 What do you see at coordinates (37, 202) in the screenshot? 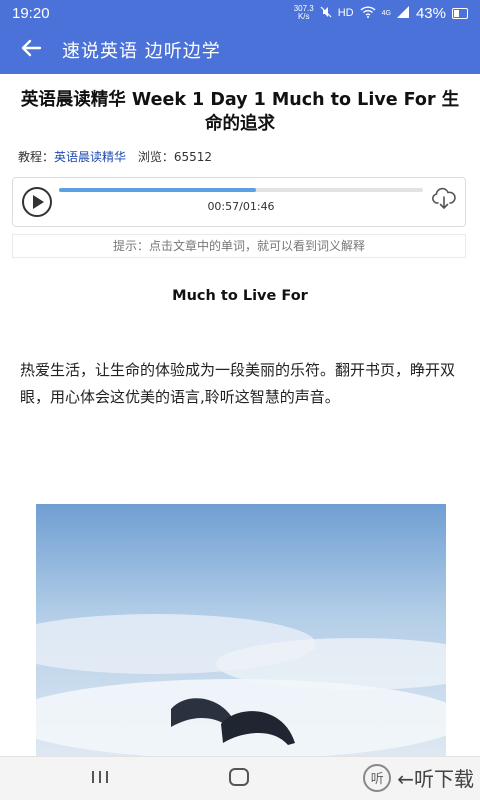
I see `play-button` at bounding box center [37, 202].